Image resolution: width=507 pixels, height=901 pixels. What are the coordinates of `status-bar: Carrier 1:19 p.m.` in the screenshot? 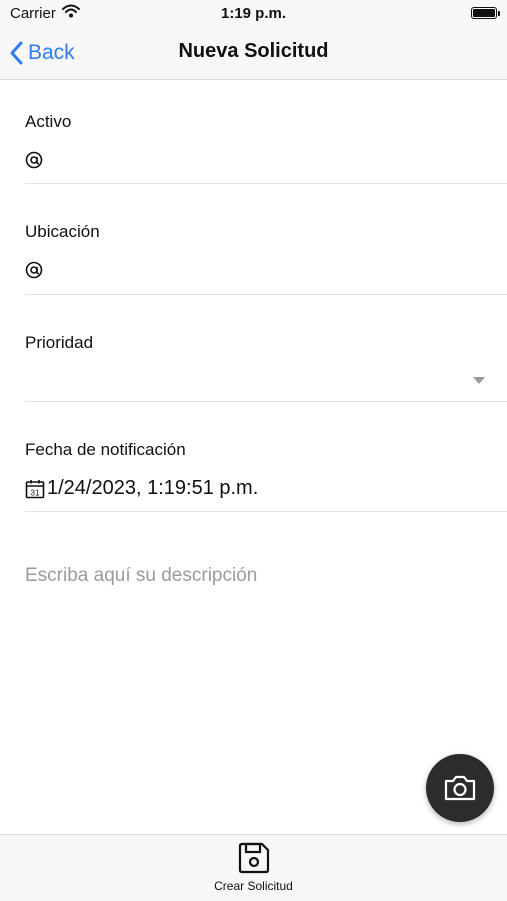 It's located at (253, 14).